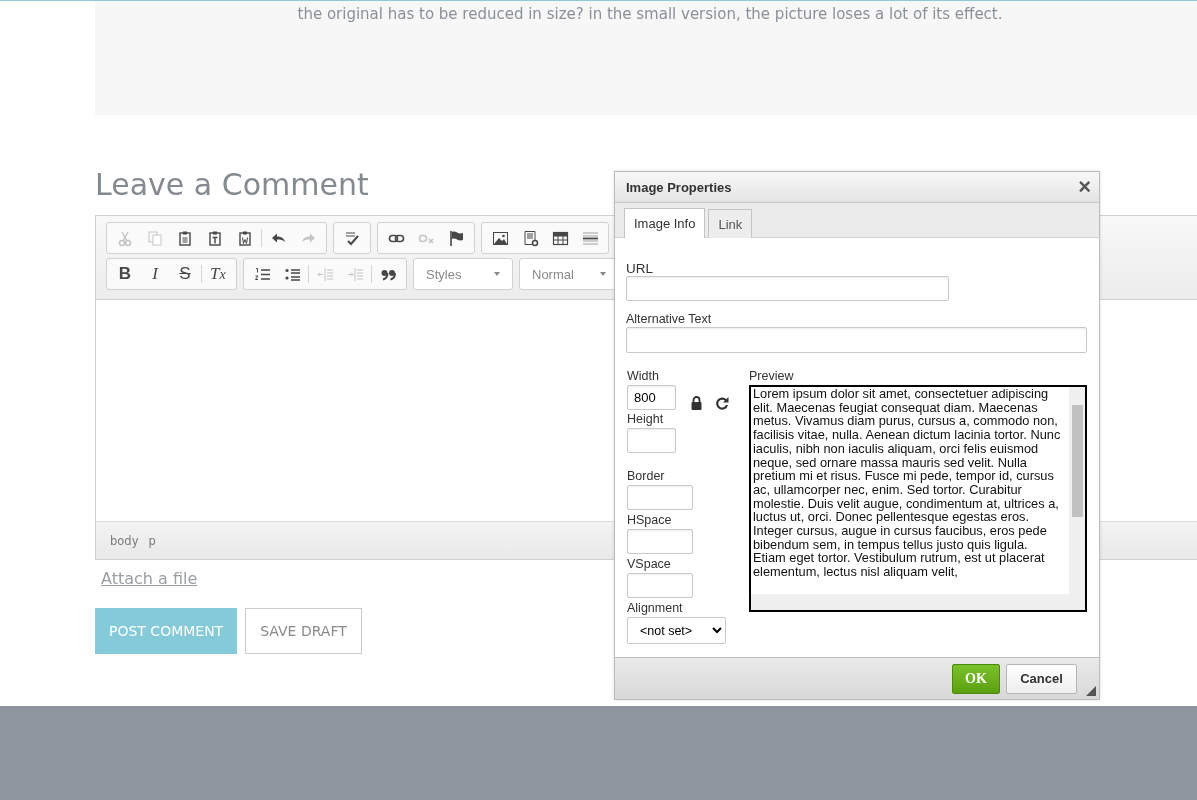 The width and height of the screenshot is (1197, 800). Describe the element at coordinates (643, 376) in the screenshot. I see `field-label: Width` at that location.